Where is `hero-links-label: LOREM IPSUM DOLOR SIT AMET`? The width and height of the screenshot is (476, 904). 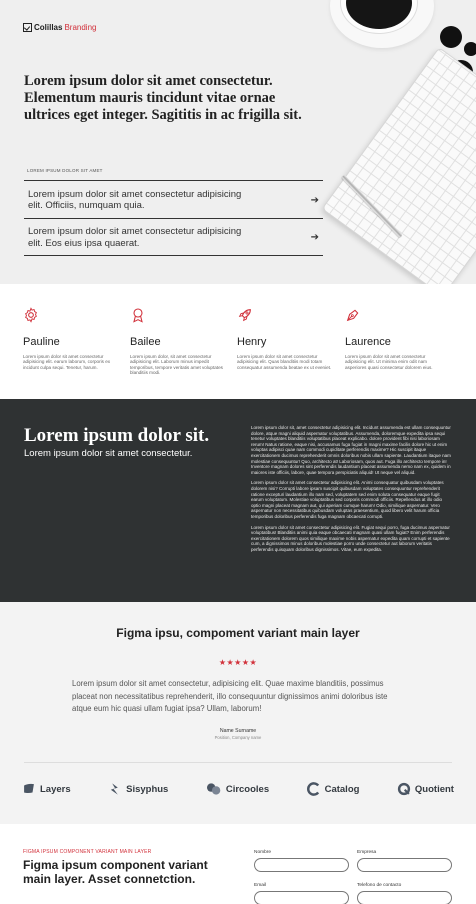 hero-links-label: LOREM IPSUM DOLOR SIT AMET is located at coordinates (65, 170).